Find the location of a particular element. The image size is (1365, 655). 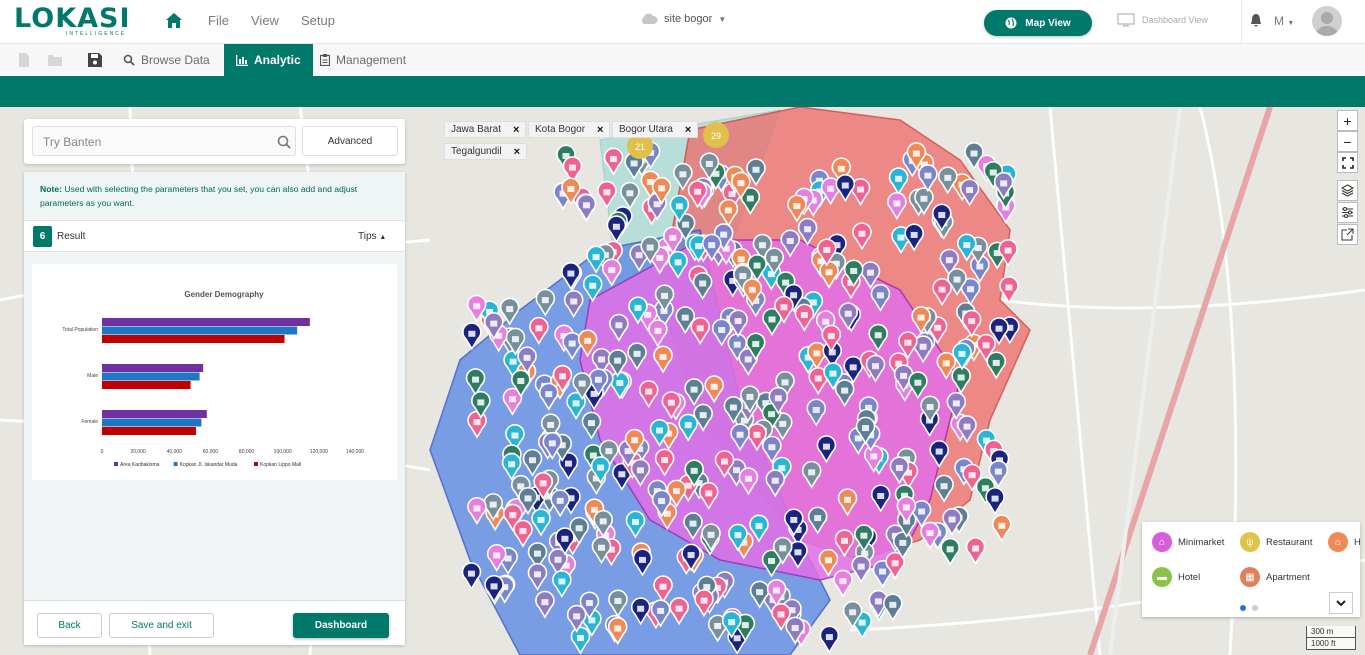

dashboard-button: Dashboard is located at coordinates (341, 625).